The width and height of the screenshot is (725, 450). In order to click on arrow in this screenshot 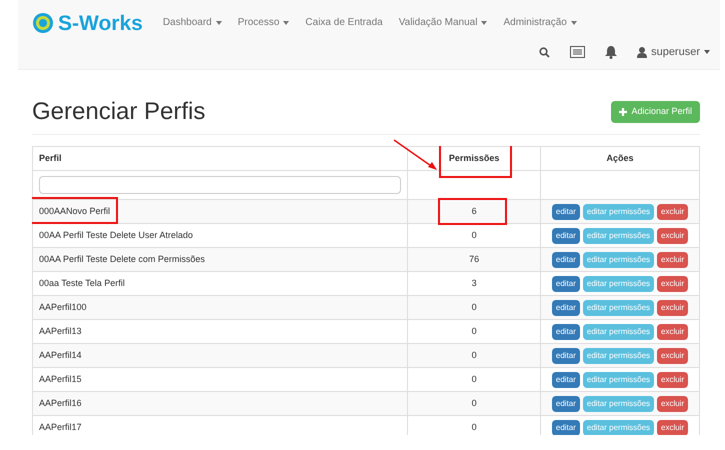, I will do `click(416, 155)`.